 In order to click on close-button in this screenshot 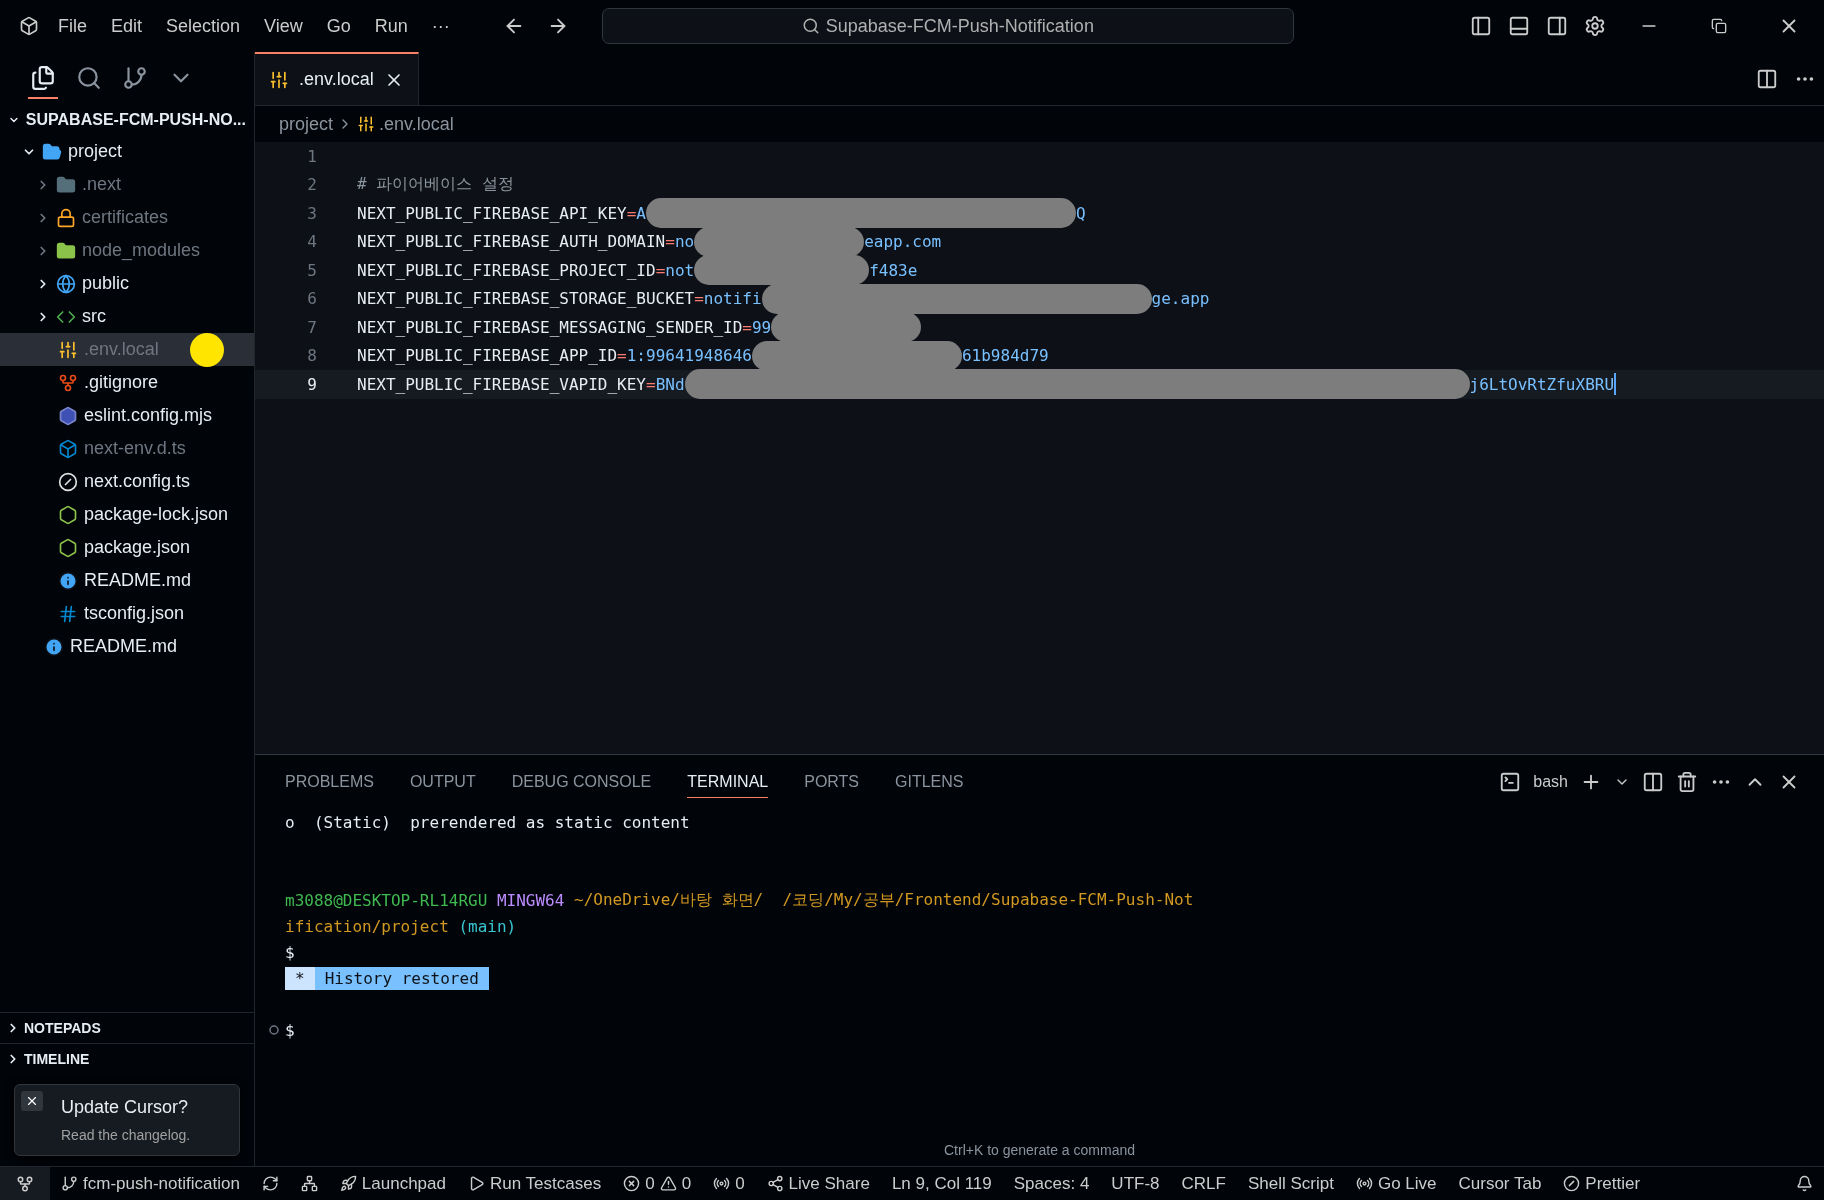, I will do `click(32, 1101)`.